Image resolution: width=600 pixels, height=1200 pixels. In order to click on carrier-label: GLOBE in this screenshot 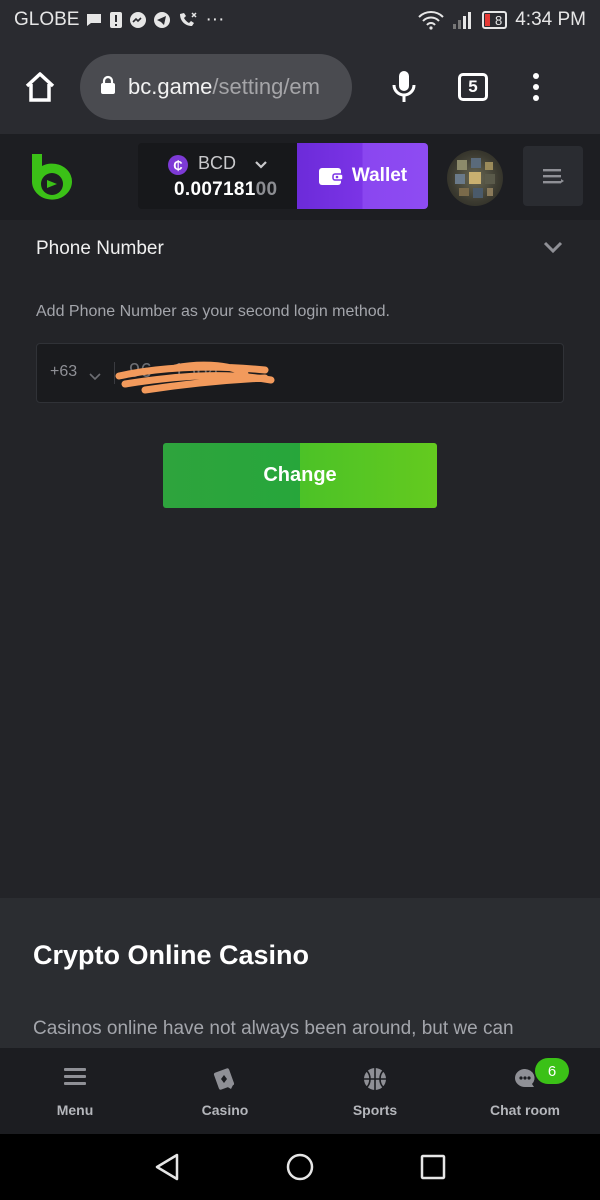, I will do `click(47, 19)`.